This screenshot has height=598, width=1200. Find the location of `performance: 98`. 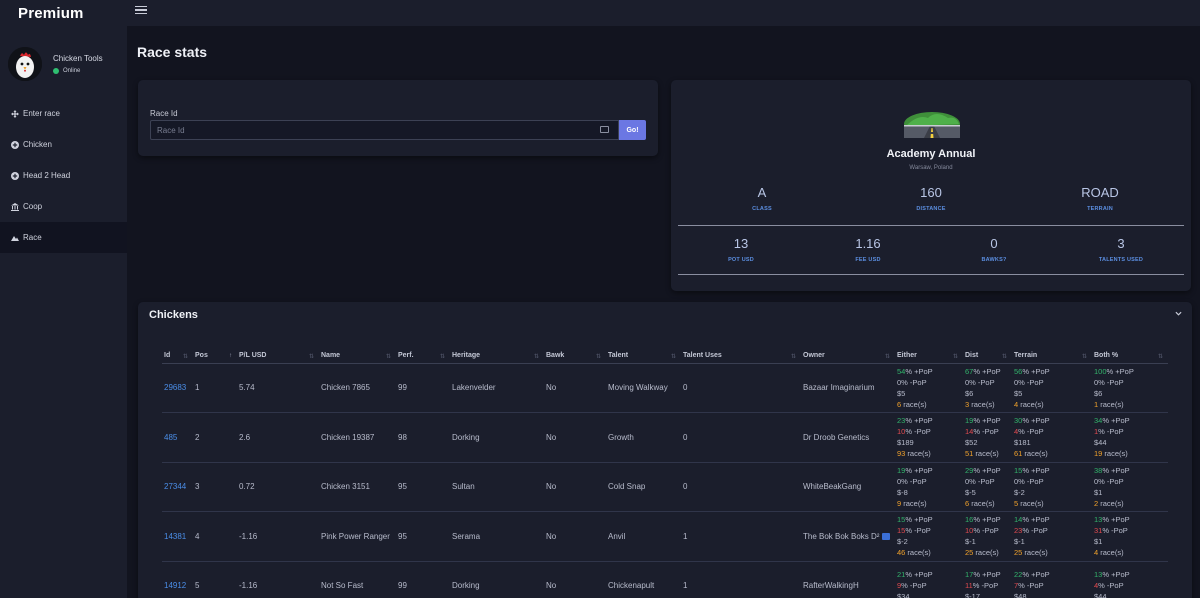

performance: 98 is located at coordinates (423, 437).